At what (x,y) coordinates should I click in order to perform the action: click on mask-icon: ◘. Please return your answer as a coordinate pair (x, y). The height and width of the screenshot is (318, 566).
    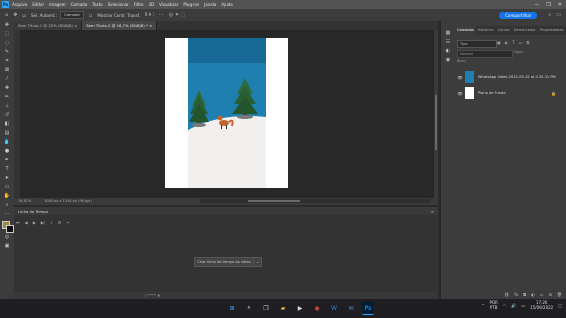
    Looking at the image, I should click on (524, 294).